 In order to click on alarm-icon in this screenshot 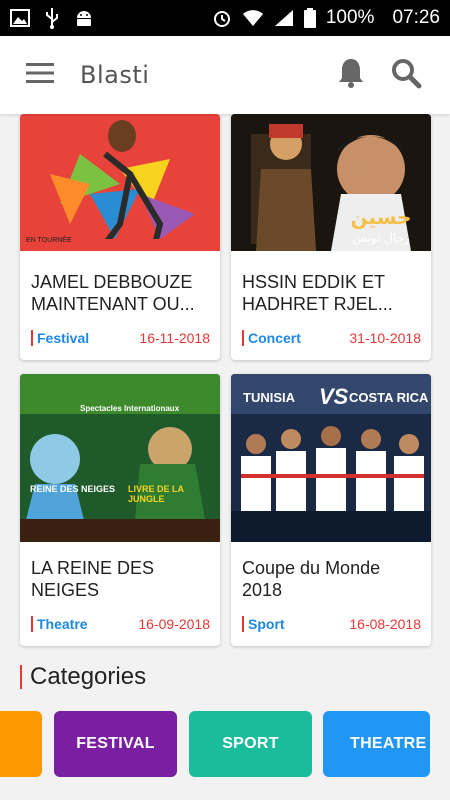, I will do `click(222, 18)`.